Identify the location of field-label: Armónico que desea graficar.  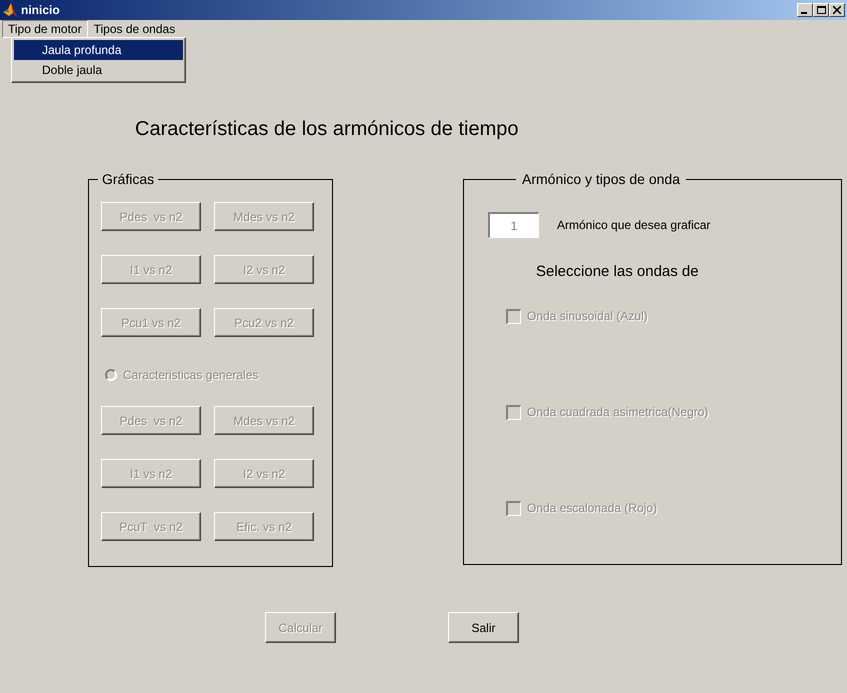
(633, 225).